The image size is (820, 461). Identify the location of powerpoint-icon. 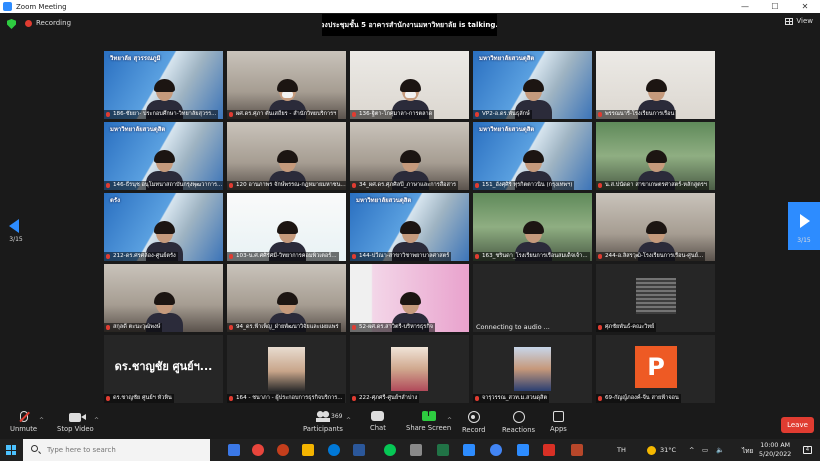
(283, 450).